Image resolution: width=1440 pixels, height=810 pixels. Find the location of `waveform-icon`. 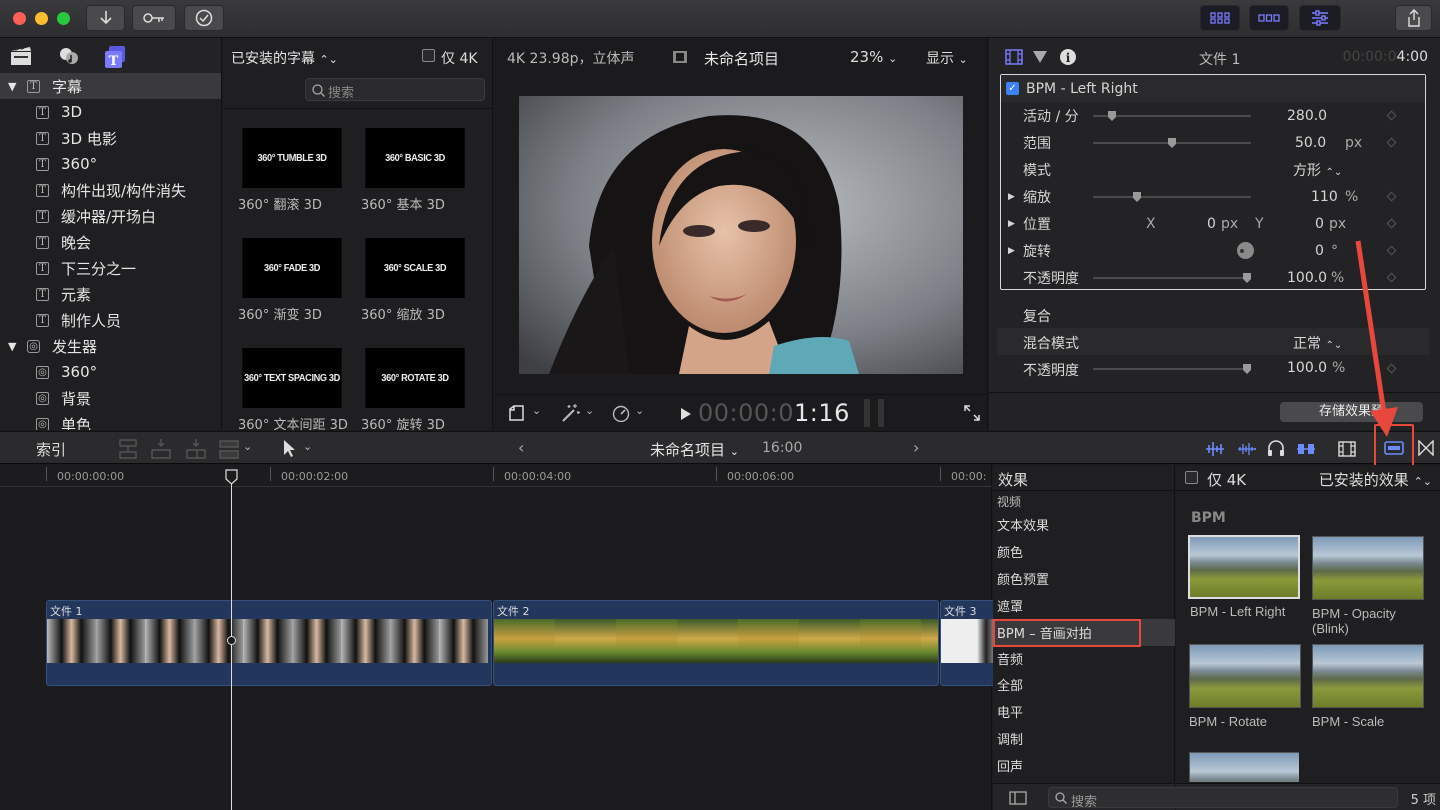

waveform-icon is located at coordinates (1247, 449).